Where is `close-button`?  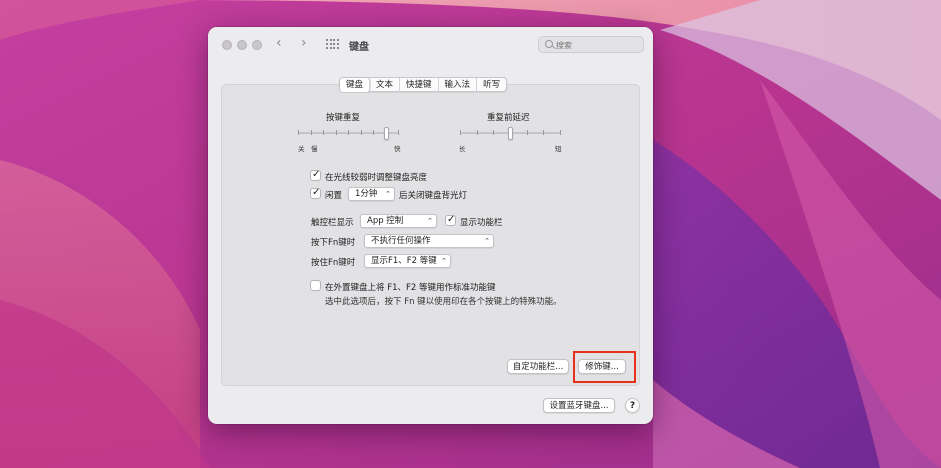
close-button is located at coordinates (227, 45).